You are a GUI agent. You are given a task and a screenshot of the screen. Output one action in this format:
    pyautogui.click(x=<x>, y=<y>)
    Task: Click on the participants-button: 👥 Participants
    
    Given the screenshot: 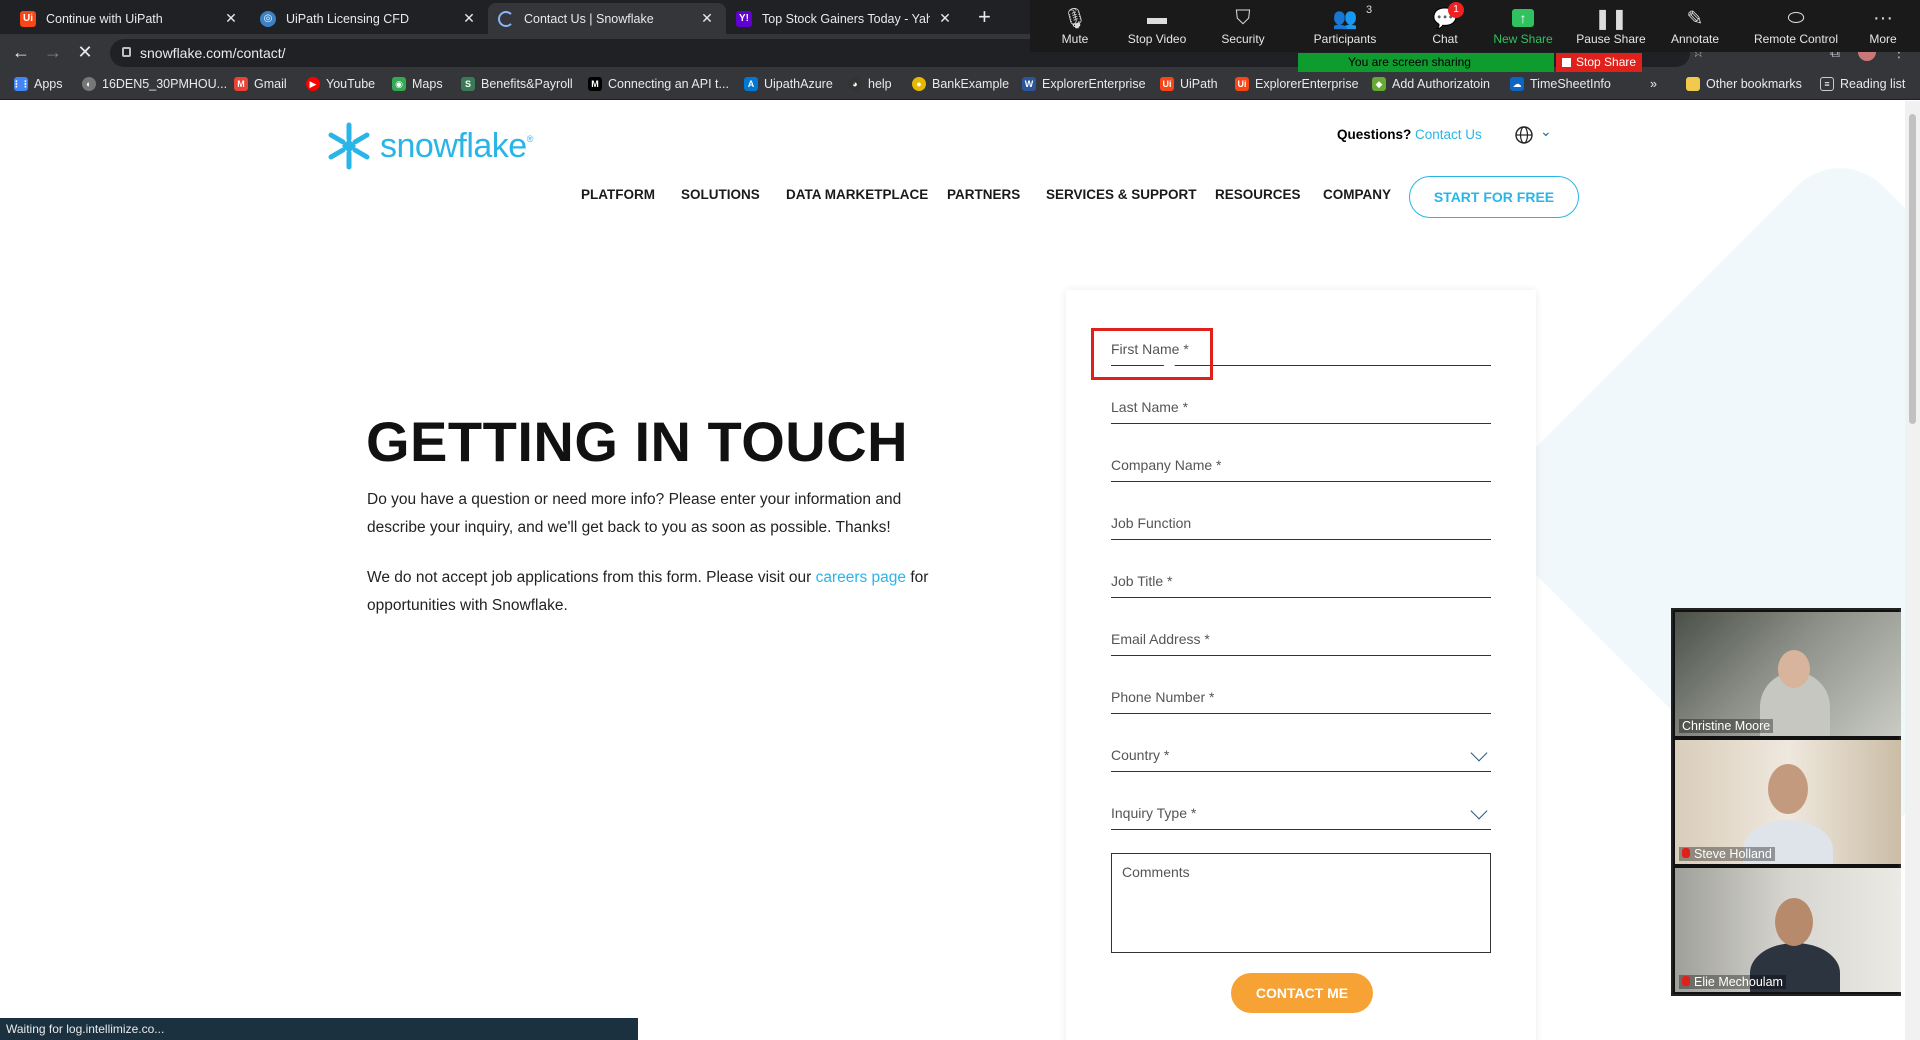 What is the action you would take?
    pyautogui.click(x=1345, y=25)
    